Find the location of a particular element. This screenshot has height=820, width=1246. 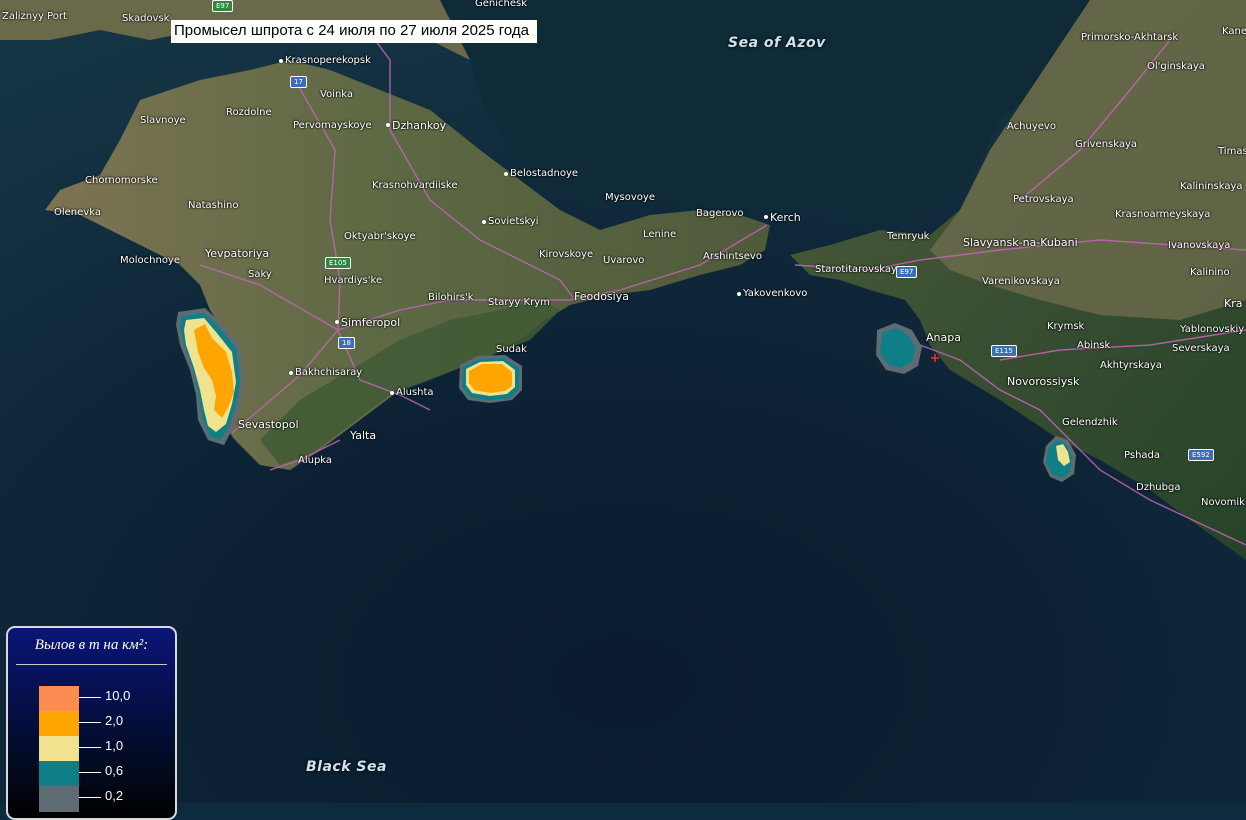

legend-title: Вылов в т на км²: is located at coordinates (91, 645).